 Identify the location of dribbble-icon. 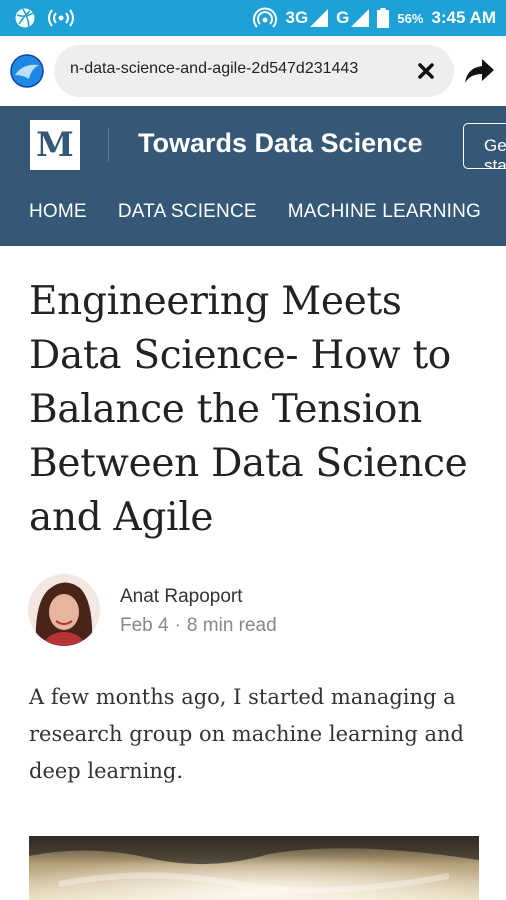
(25, 18).